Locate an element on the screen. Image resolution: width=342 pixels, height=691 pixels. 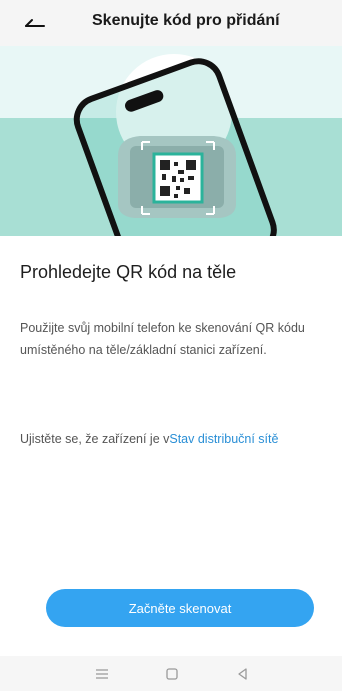
page-title: Skenujte kód pro přidání is located at coordinates (186, 20).